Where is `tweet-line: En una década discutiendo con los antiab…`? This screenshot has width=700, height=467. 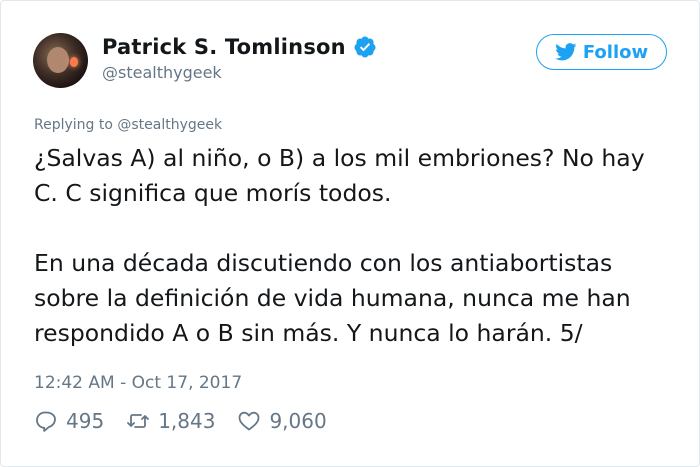 tweet-line: En una década discutiendo con los antiab… is located at coordinates (323, 263).